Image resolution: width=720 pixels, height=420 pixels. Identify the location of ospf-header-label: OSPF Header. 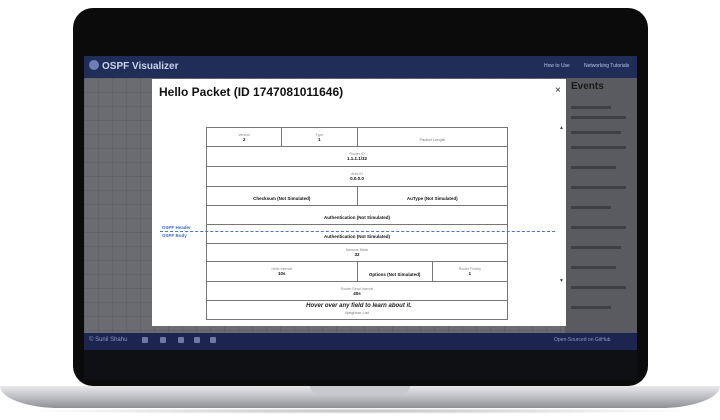
(176, 227).